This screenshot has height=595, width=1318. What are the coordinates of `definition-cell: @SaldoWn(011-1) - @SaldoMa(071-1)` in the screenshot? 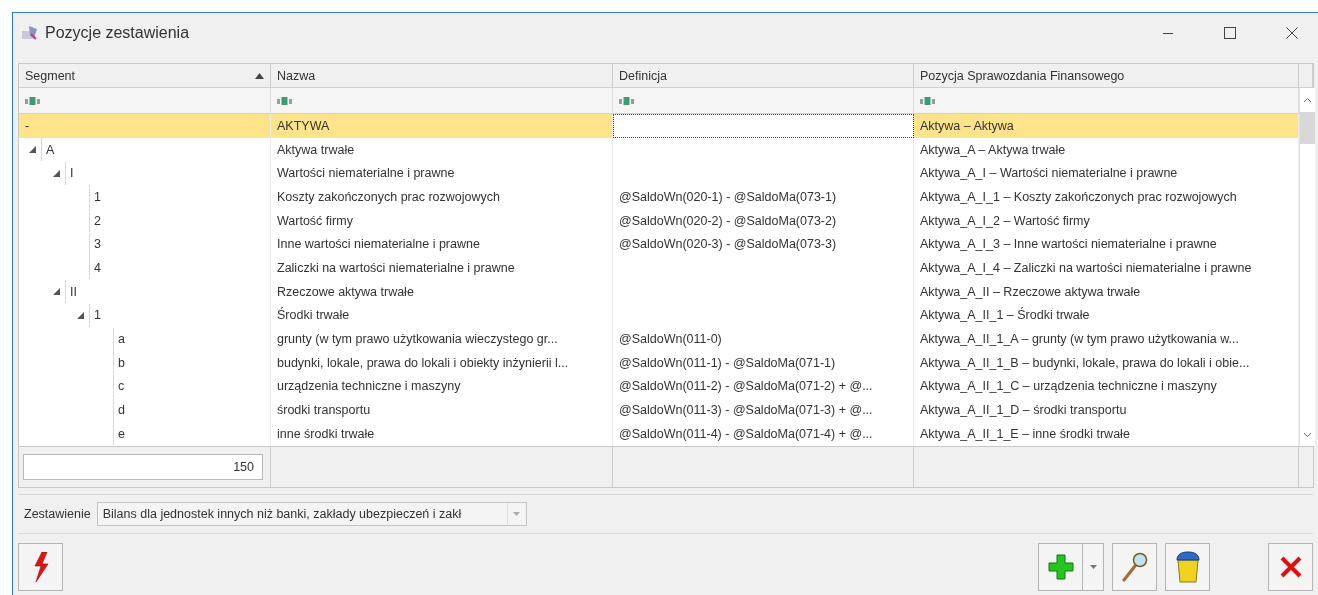 It's located at (727, 362).